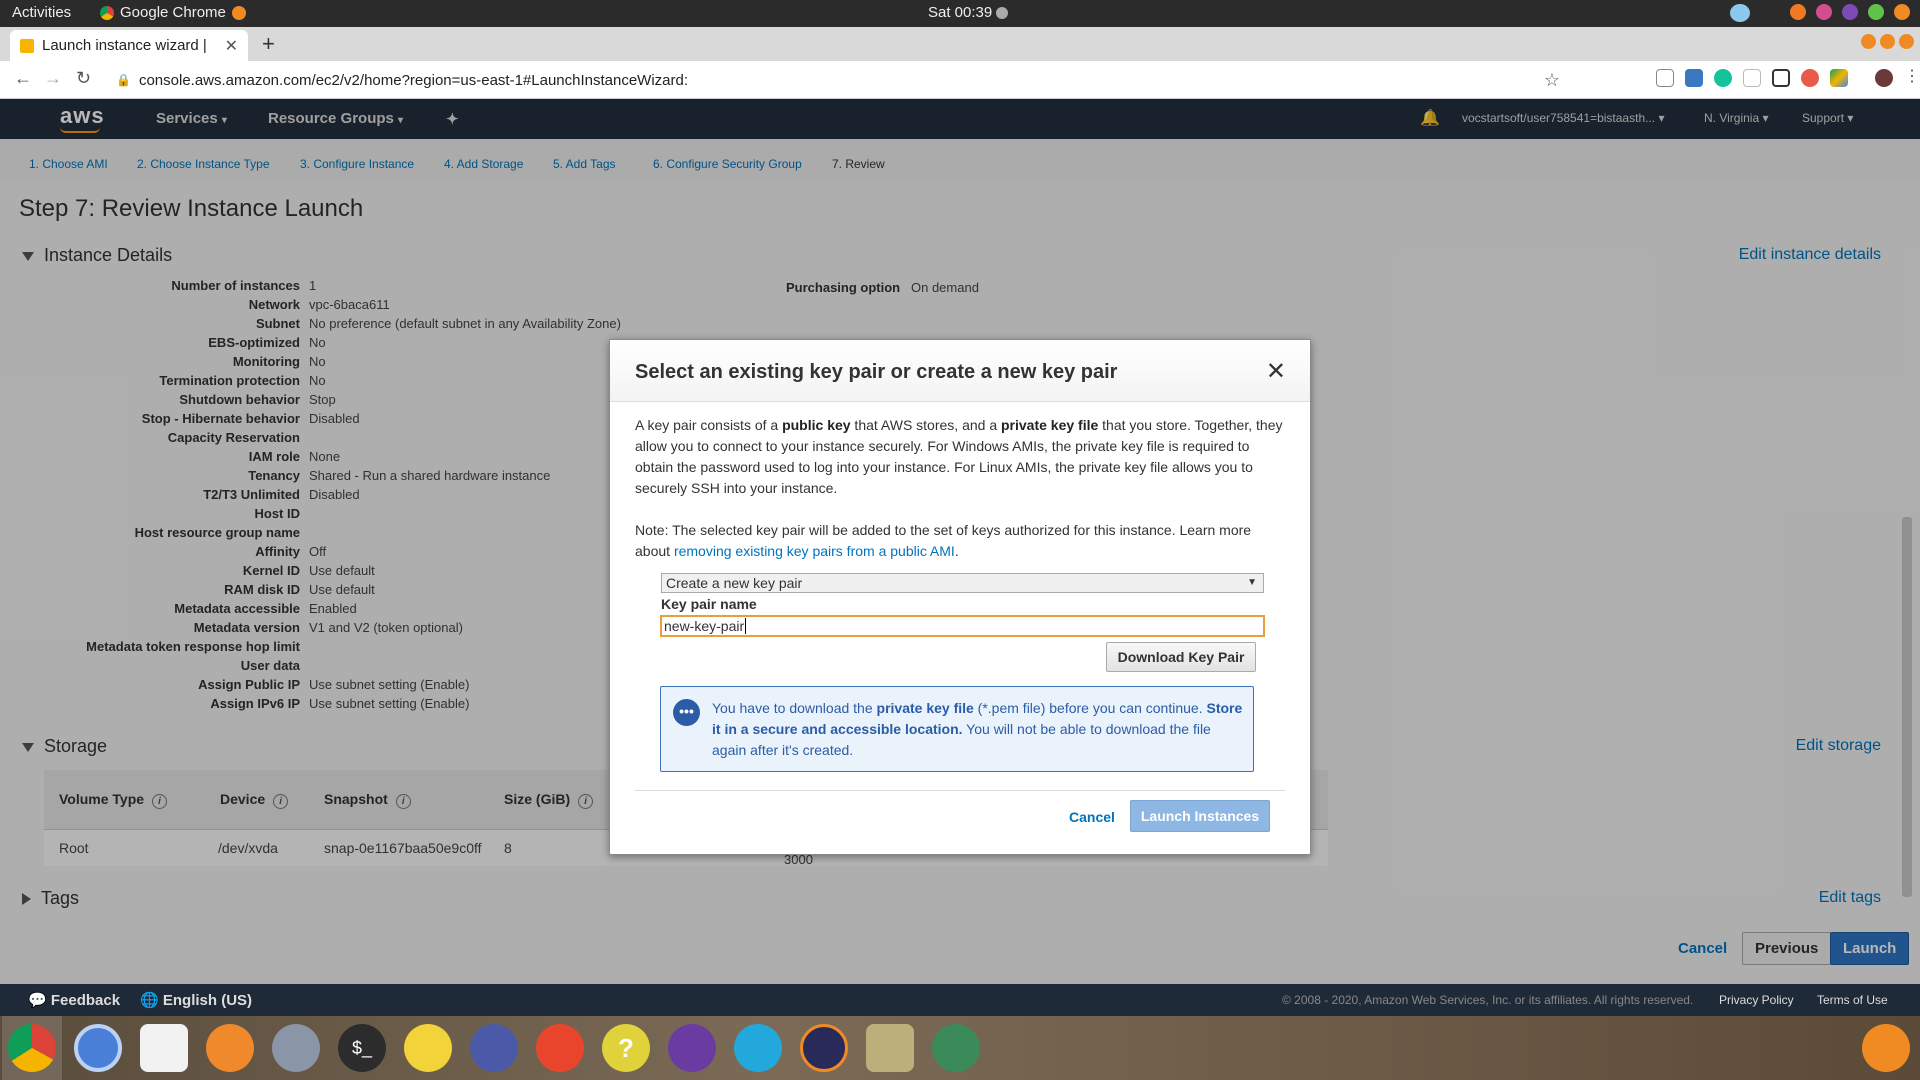 The height and width of the screenshot is (1080, 1920). Describe the element at coordinates (758, 1048) in the screenshot. I see `dock-webcam-icon` at that location.